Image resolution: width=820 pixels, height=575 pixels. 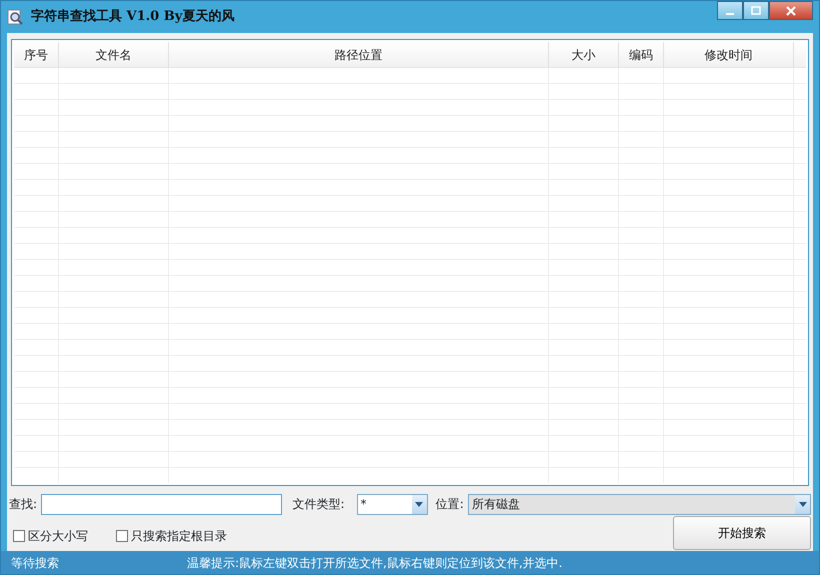 What do you see at coordinates (161, 504) in the screenshot?
I see `search-field` at bounding box center [161, 504].